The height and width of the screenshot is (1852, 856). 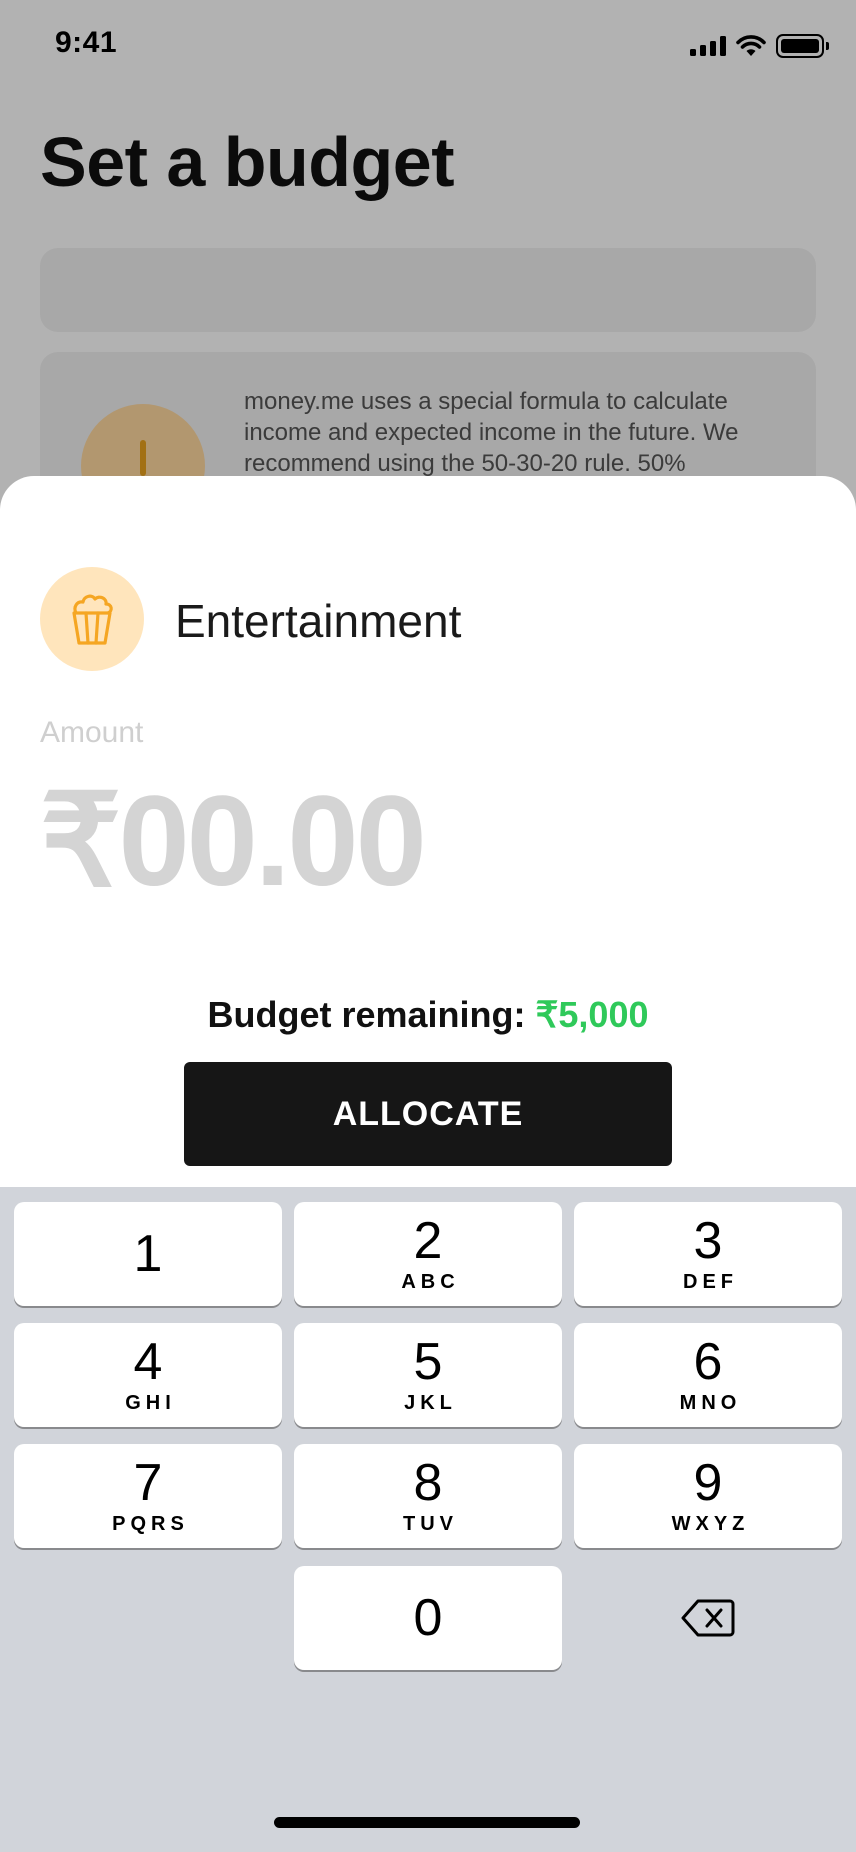 What do you see at coordinates (428, 1114) in the screenshot?
I see `allocate-button: ALLOCATE` at bounding box center [428, 1114].